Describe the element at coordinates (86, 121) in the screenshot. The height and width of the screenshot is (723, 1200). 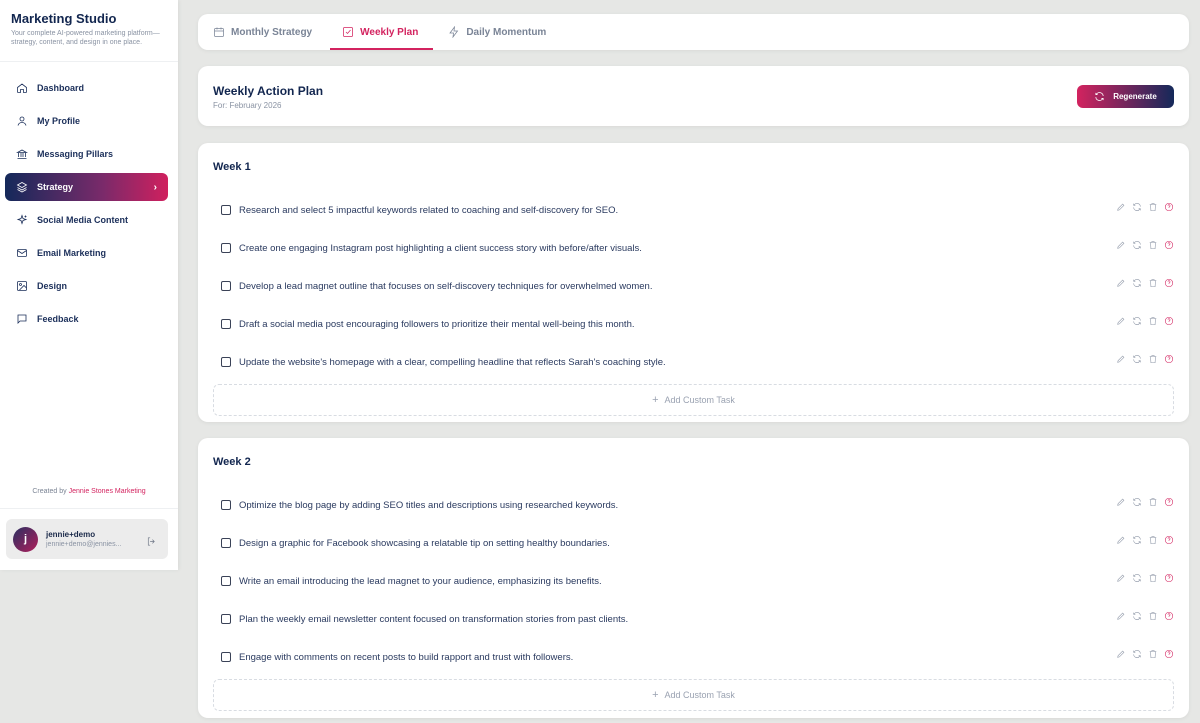
I see `sidebar-item-my-profile: My Profile` at that location.